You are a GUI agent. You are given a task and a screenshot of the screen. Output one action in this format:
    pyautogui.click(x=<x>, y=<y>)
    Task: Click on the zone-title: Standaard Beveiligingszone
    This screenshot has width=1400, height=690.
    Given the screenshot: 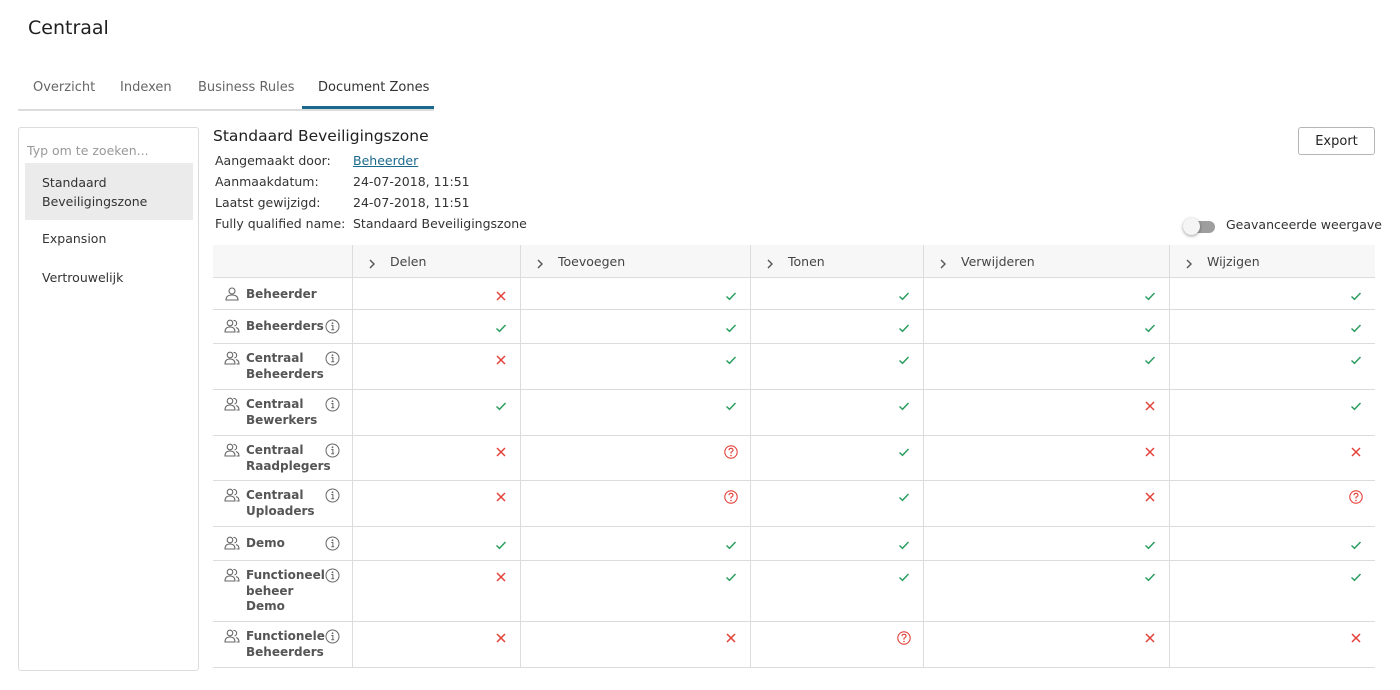 What is the action you would take?
    pyautogui.click(x=321, y=136)
    